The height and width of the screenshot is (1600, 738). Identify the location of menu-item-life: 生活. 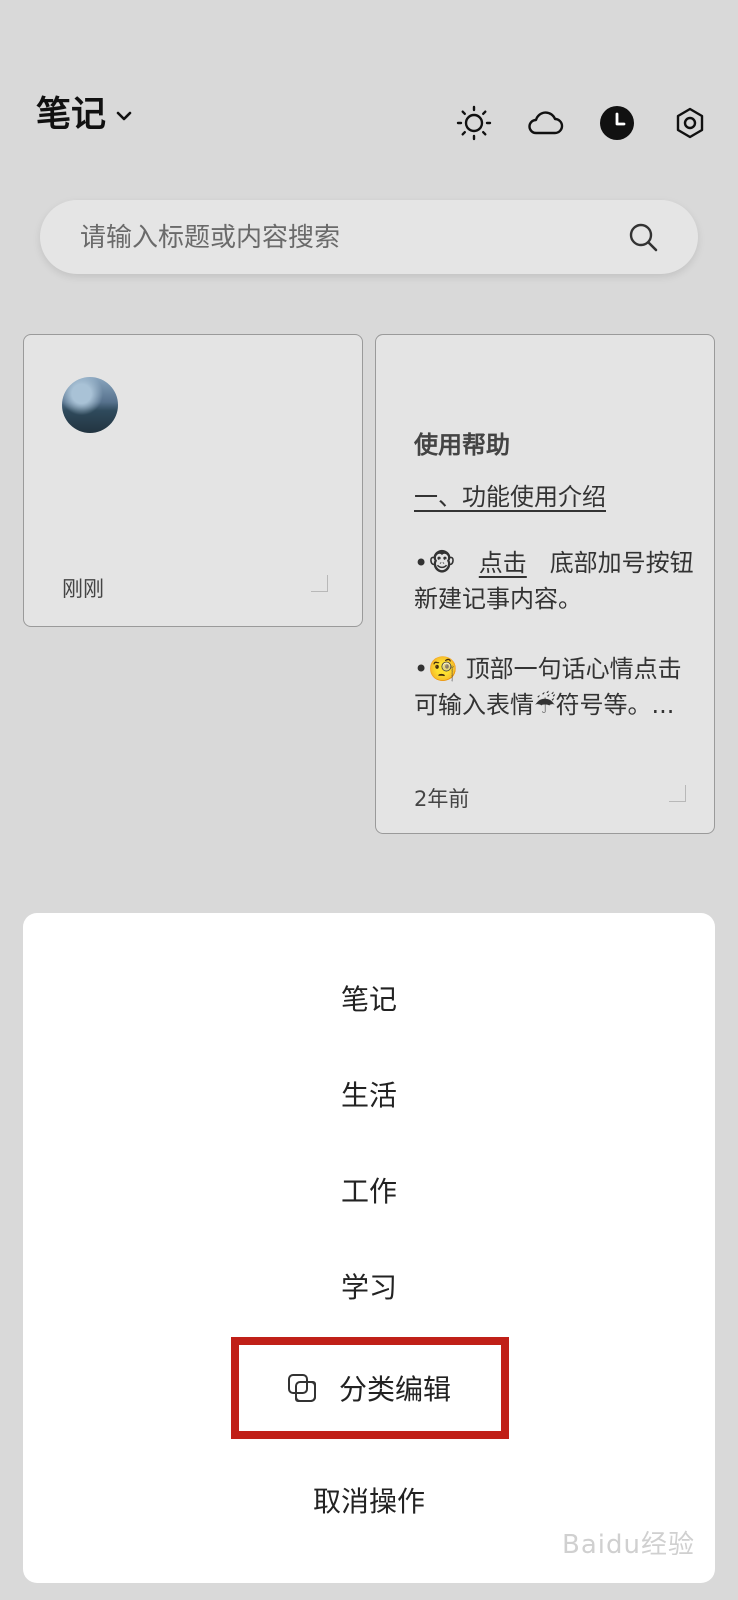
(369, 1094).